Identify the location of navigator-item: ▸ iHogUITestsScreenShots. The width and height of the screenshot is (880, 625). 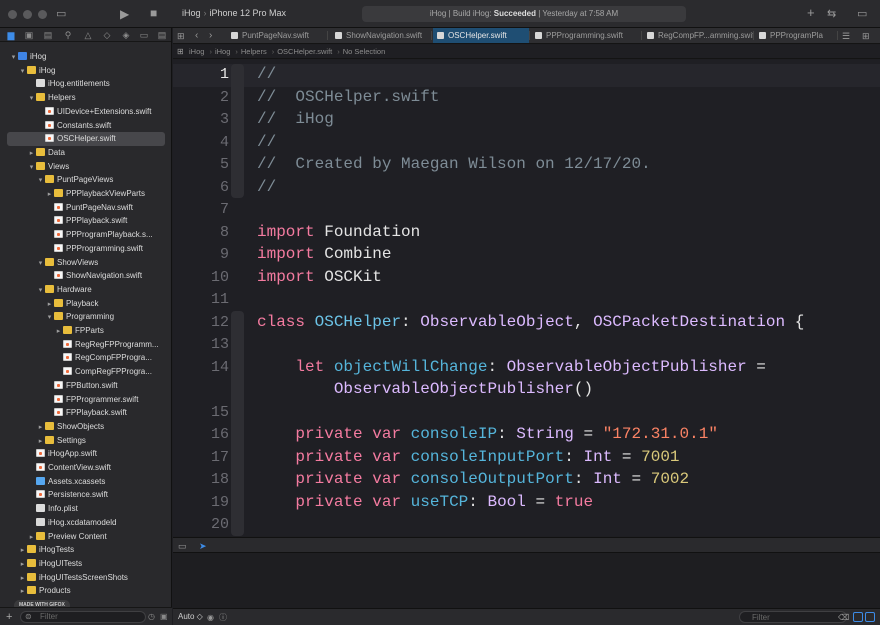
(86, 578).